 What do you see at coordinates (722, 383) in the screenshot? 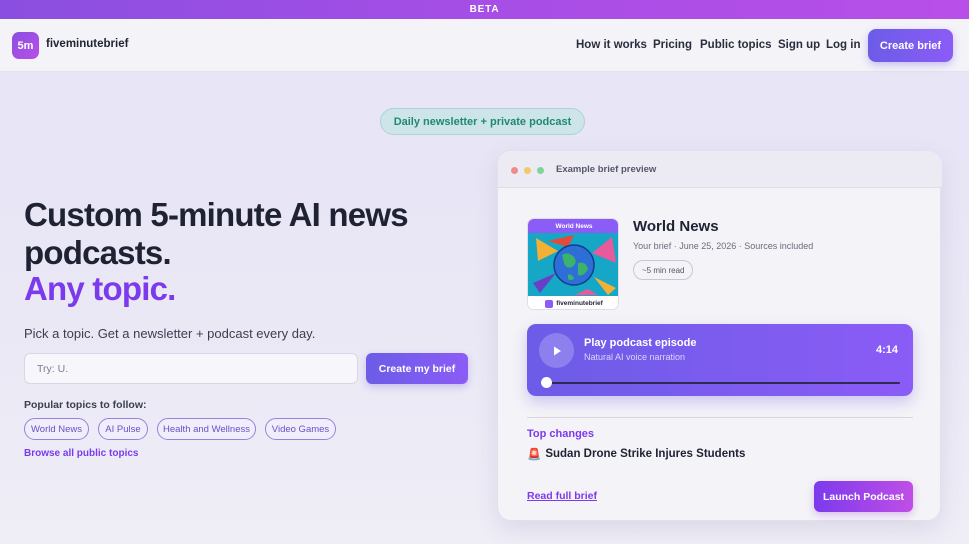
I see `progress-track` at bounding box center [722, 383].